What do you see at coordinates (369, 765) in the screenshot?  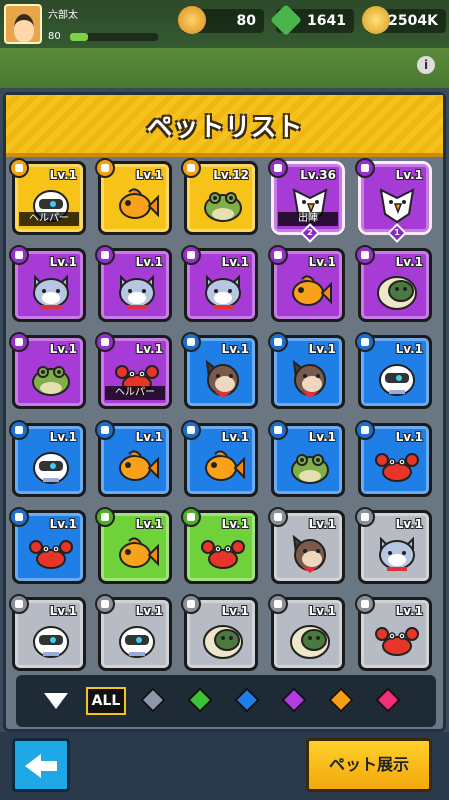 I see `pet-display-button: ペット展示` at bounding box center [369, 765].